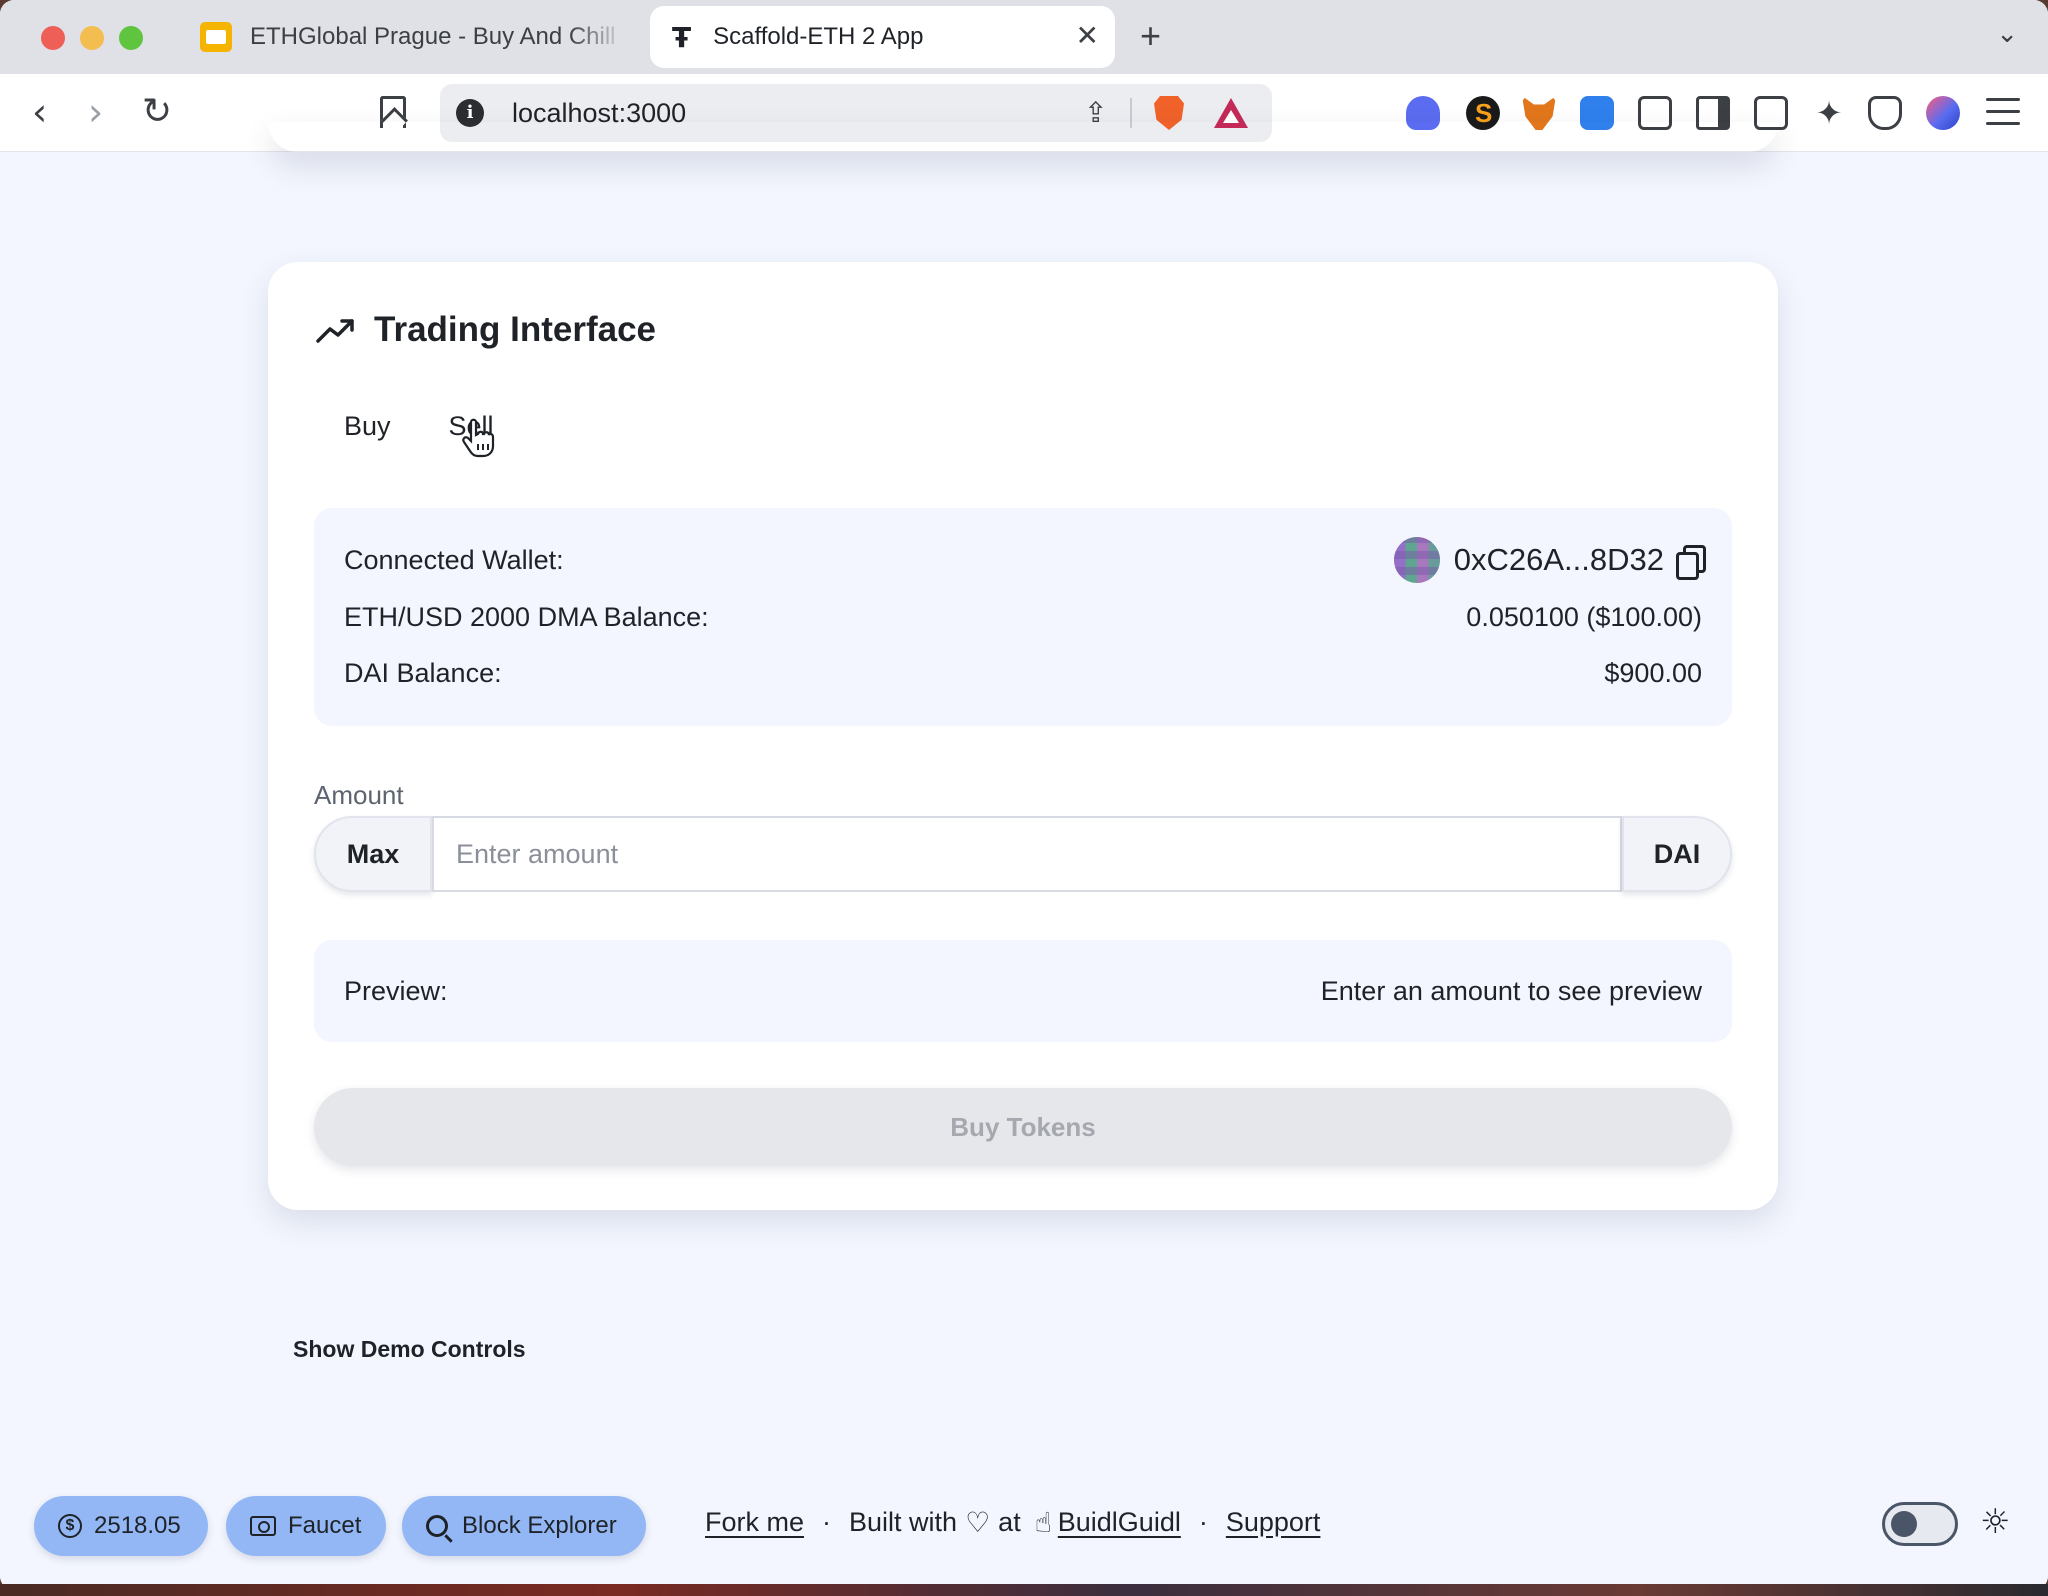  Describe the element at coordinates (1653, 673) in the screenshot. I see `dai-balance-value: $900.00` at that location.